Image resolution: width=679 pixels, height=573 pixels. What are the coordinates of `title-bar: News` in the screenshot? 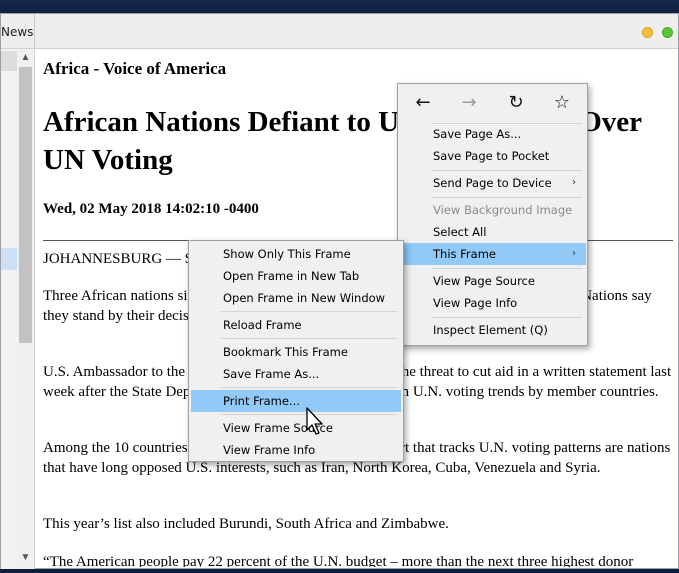 It's located at (339, 31).